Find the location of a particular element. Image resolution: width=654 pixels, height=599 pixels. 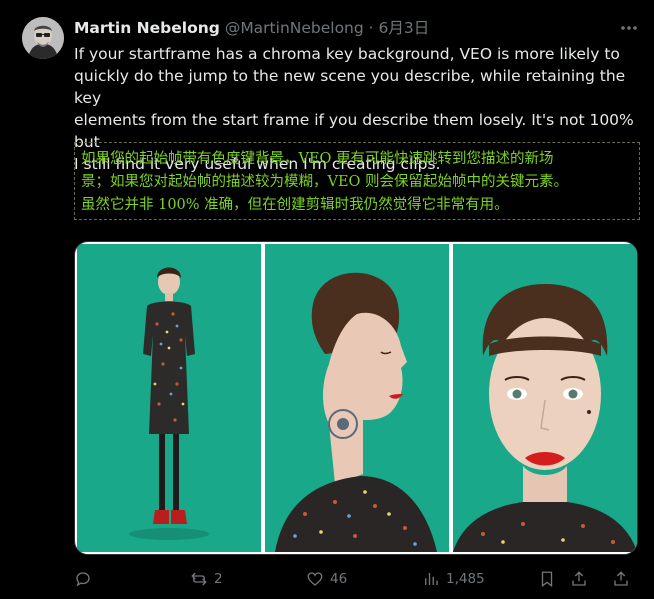

reply-button is located at coordinates (86, 579).